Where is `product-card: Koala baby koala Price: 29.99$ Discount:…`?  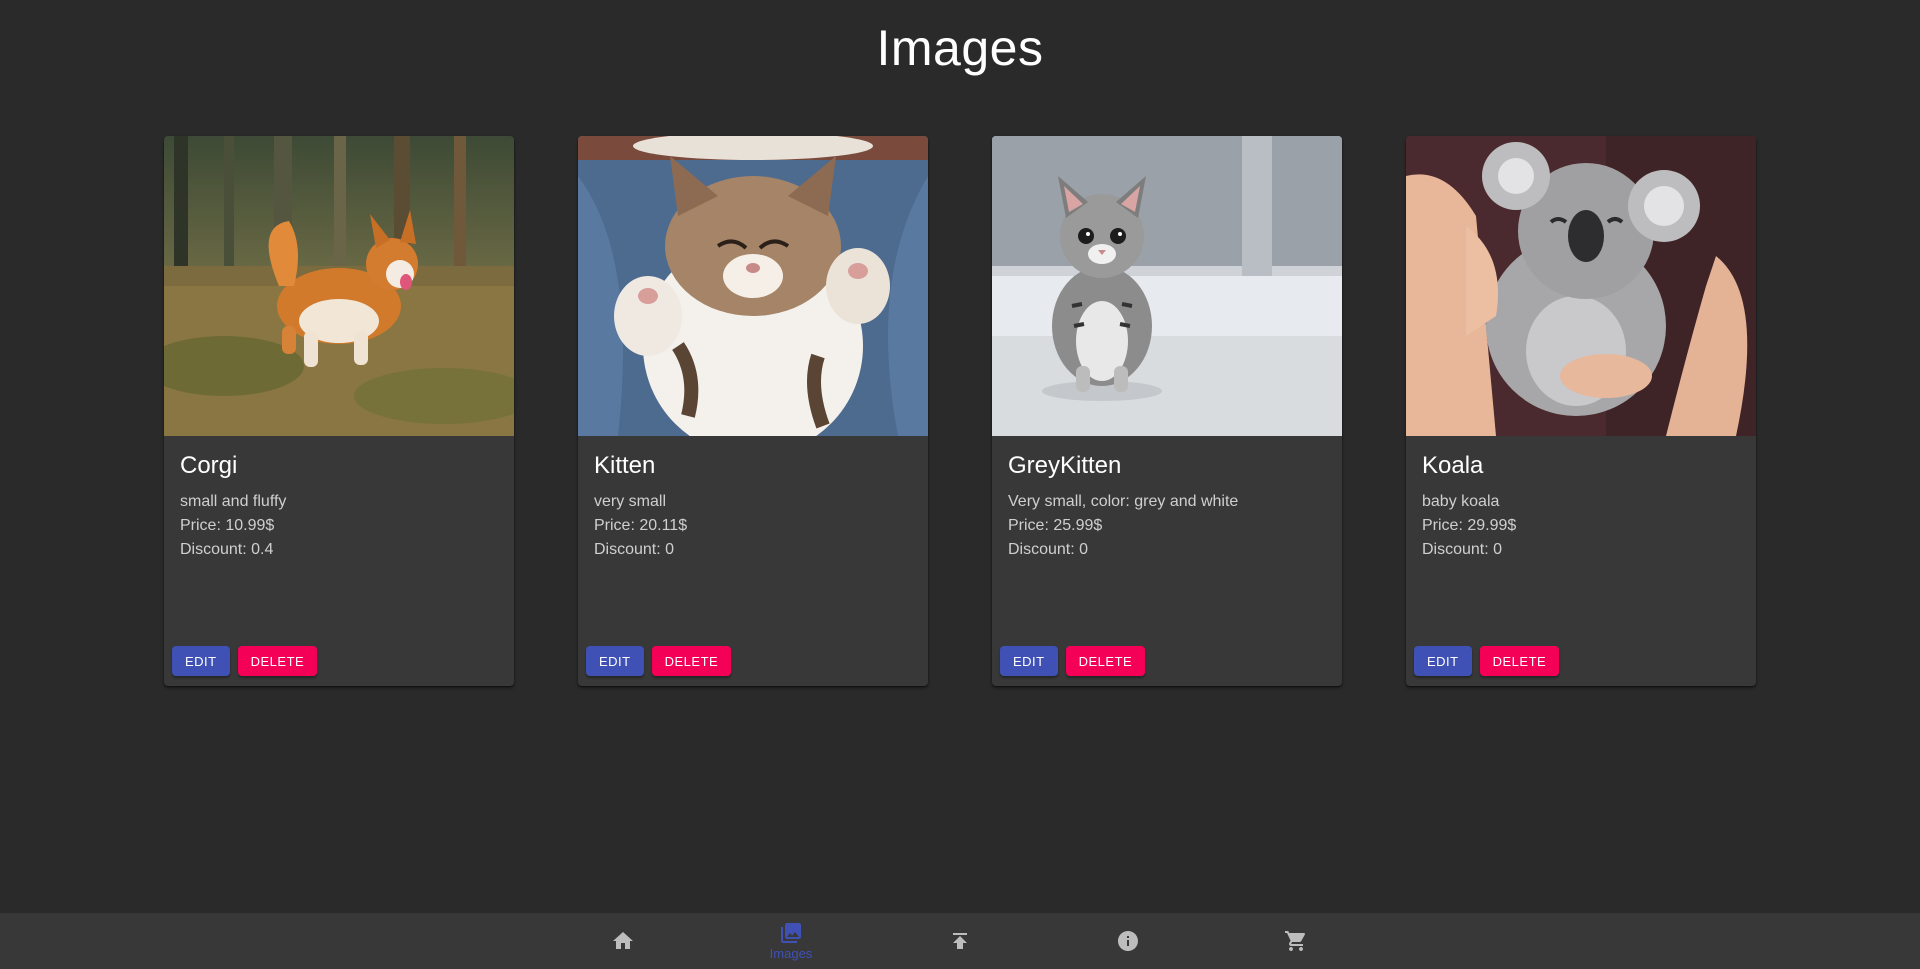 product-card: Koala baby koala Price: 29.99$ Discount:… is located at coordinates (1581, 411).